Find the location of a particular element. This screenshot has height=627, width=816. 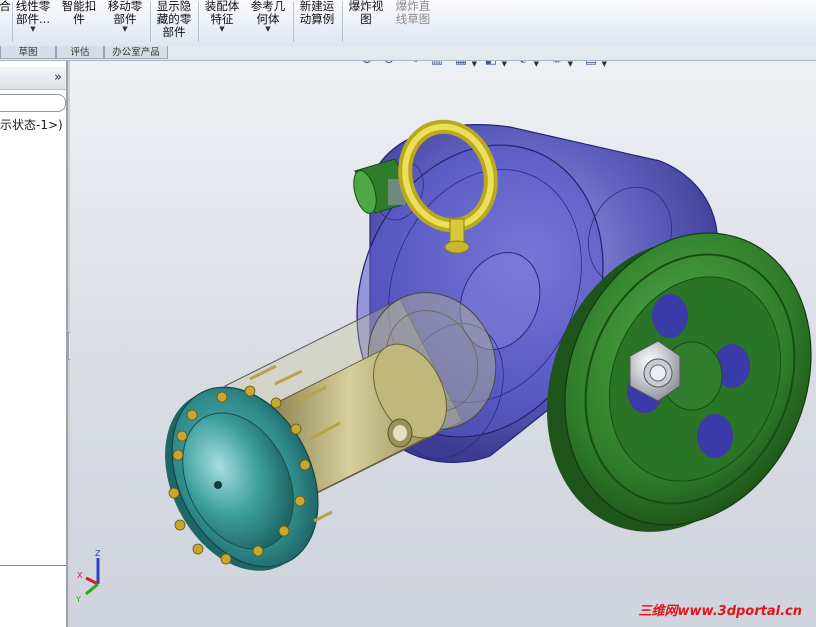

exploded-view-label: 爆炸视 图 is located at coordinates (366, 13).